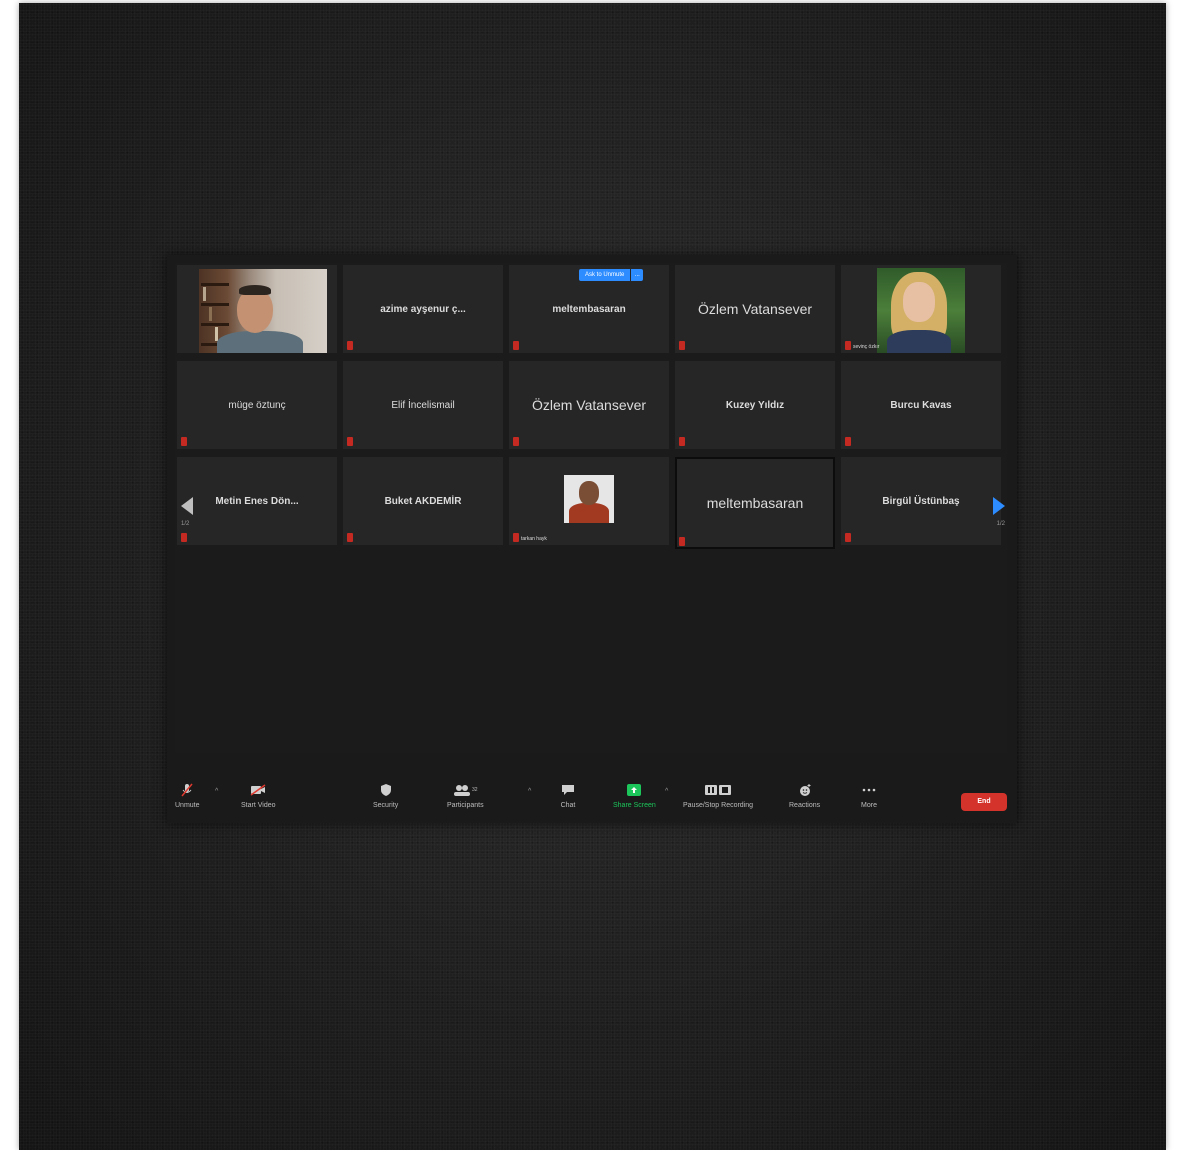  I want to click on participant-name: Elif İncelismail, so click(423, 405).